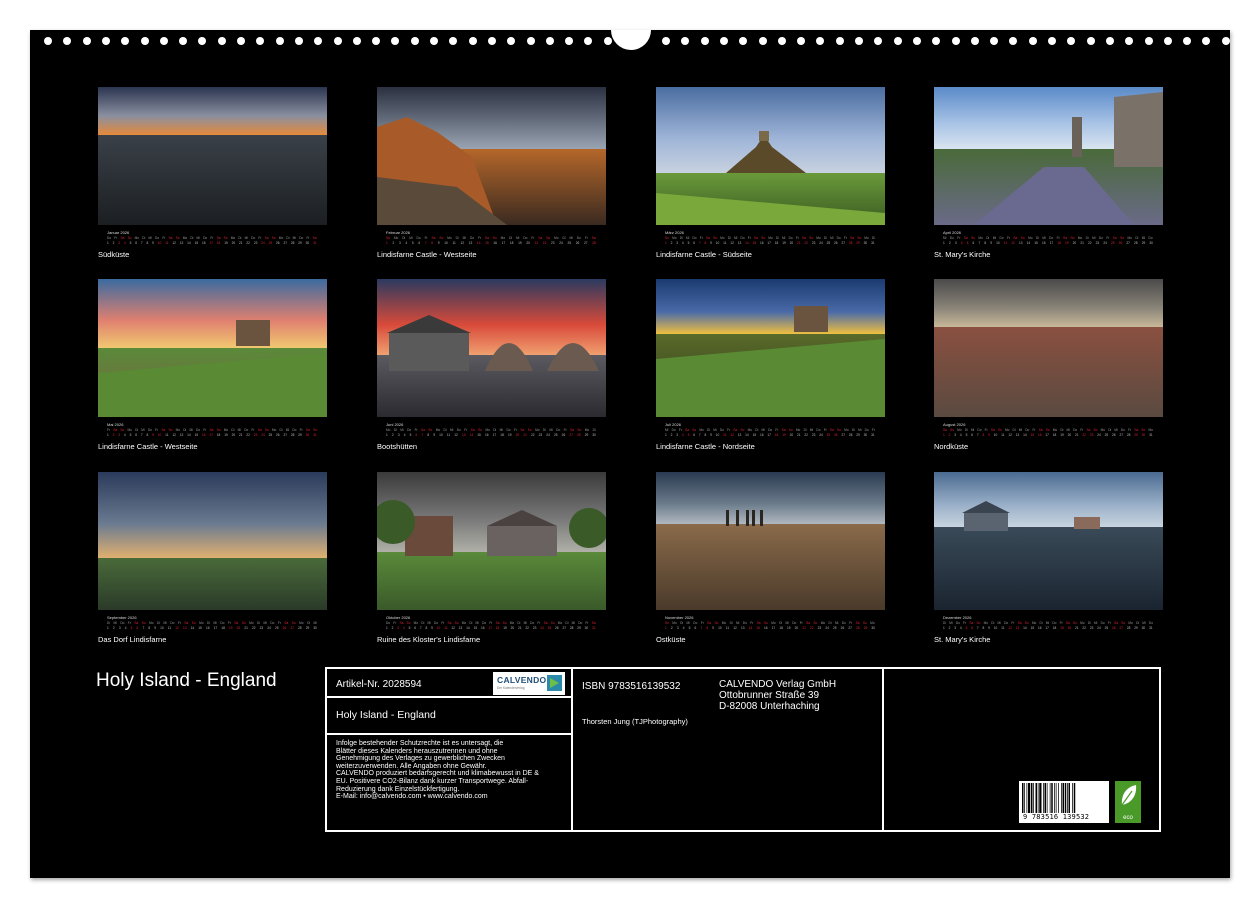 The image size is (1260, 908). What do you see at coordinates (1128, 802) in the screenshot?
I see `eco-badge: eco` at bounding box center [1128, 802].